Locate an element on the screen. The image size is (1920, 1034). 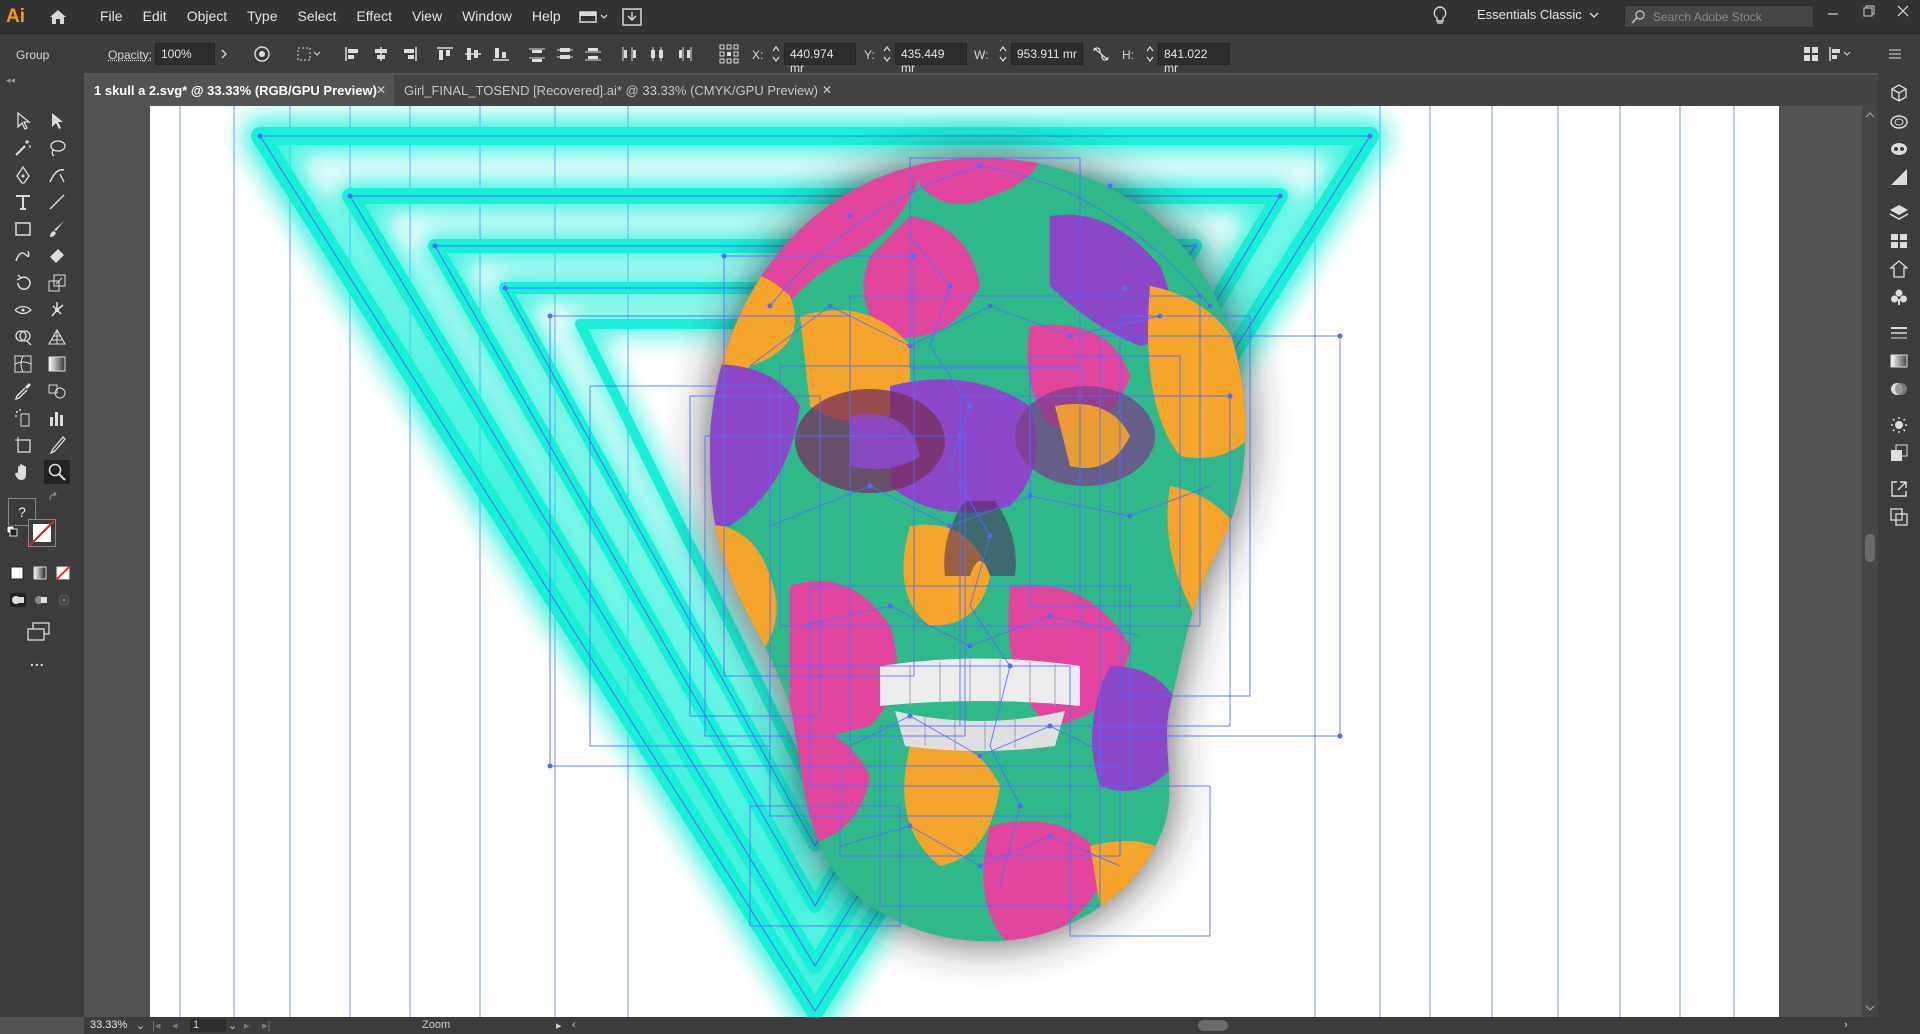
align-vertical-center-icon is located at coordinates (473, 54).